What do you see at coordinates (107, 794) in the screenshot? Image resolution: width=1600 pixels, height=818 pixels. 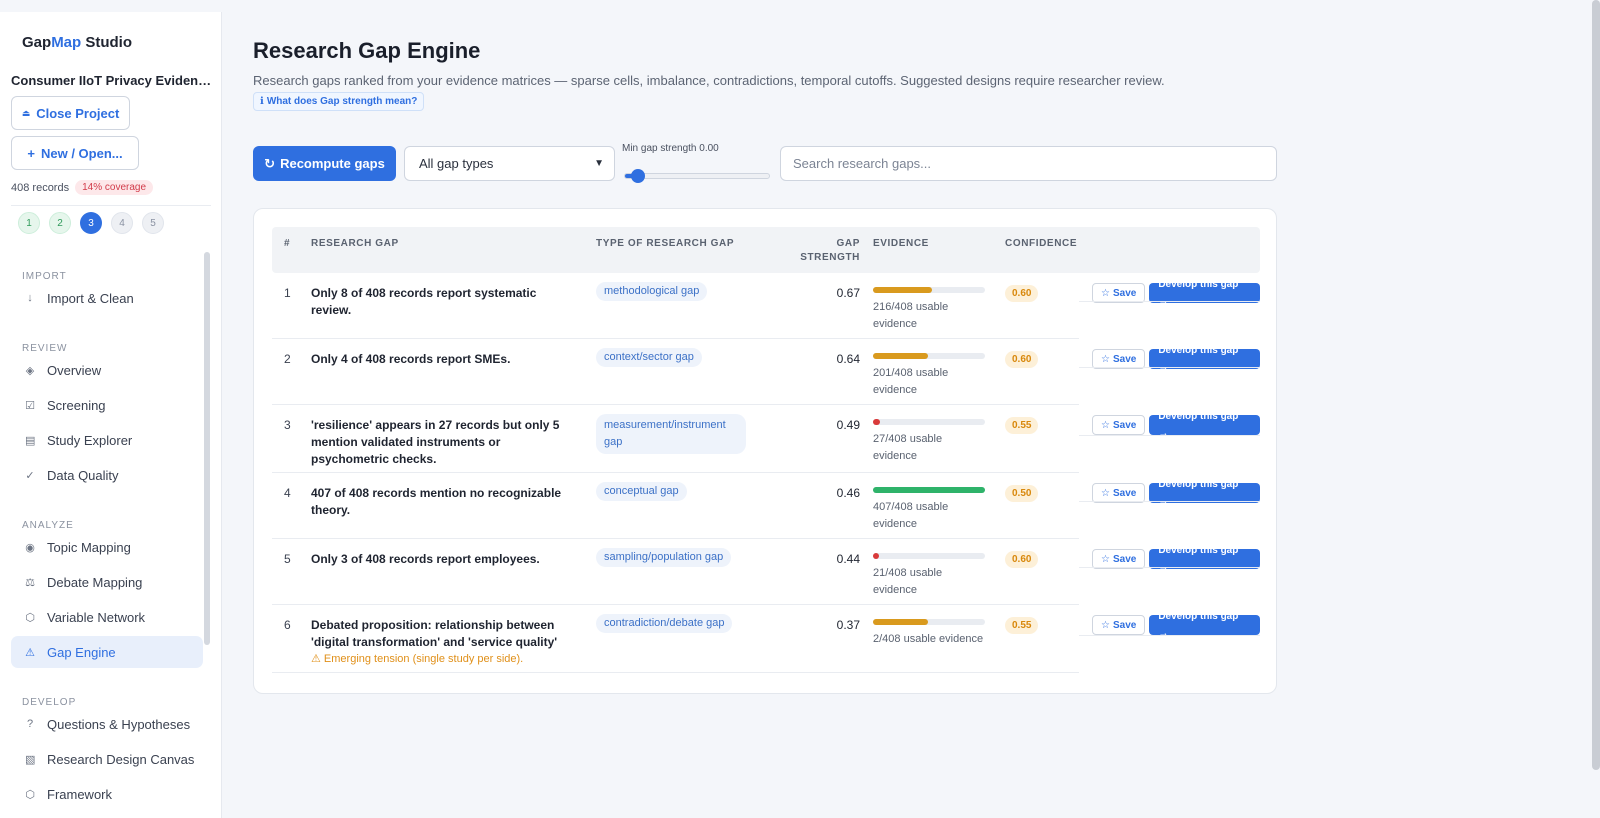 I see `sidebar-item-framework: ⬡ Framework` at bounding box center [107, 794].